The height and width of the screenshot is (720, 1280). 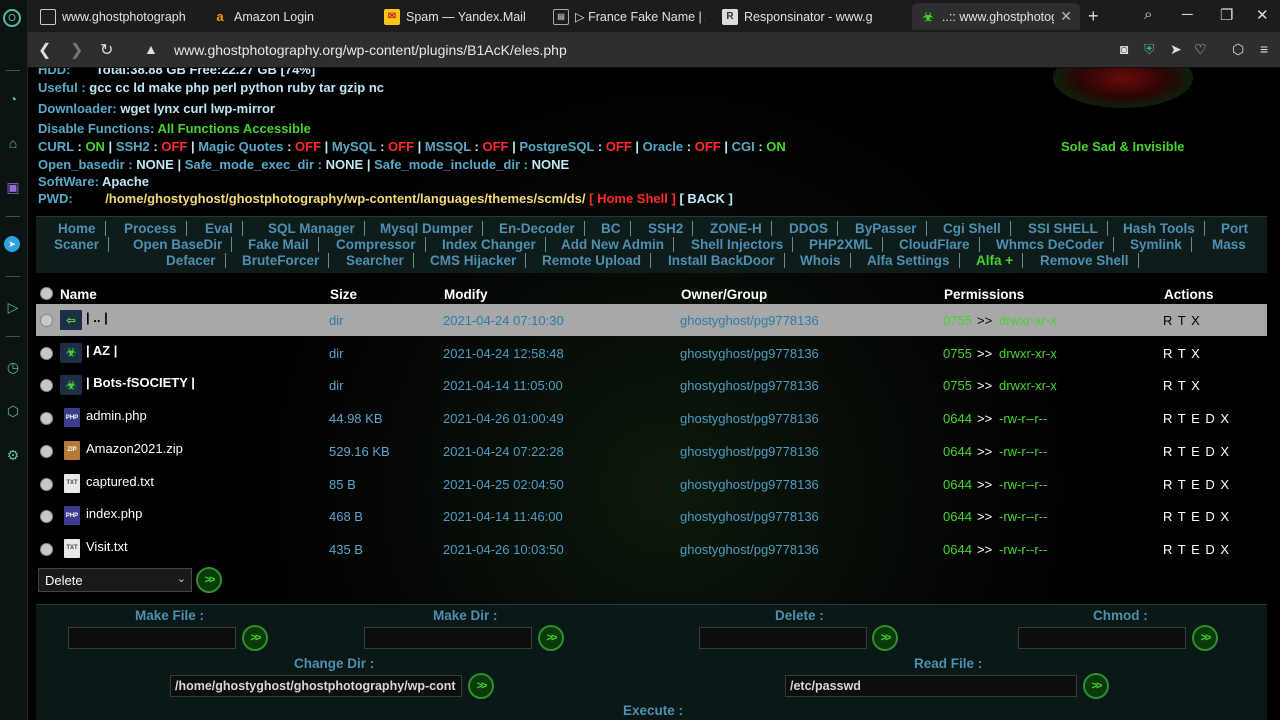 I want to click on new-tab-icon: +, so click(x=1093, y=16).